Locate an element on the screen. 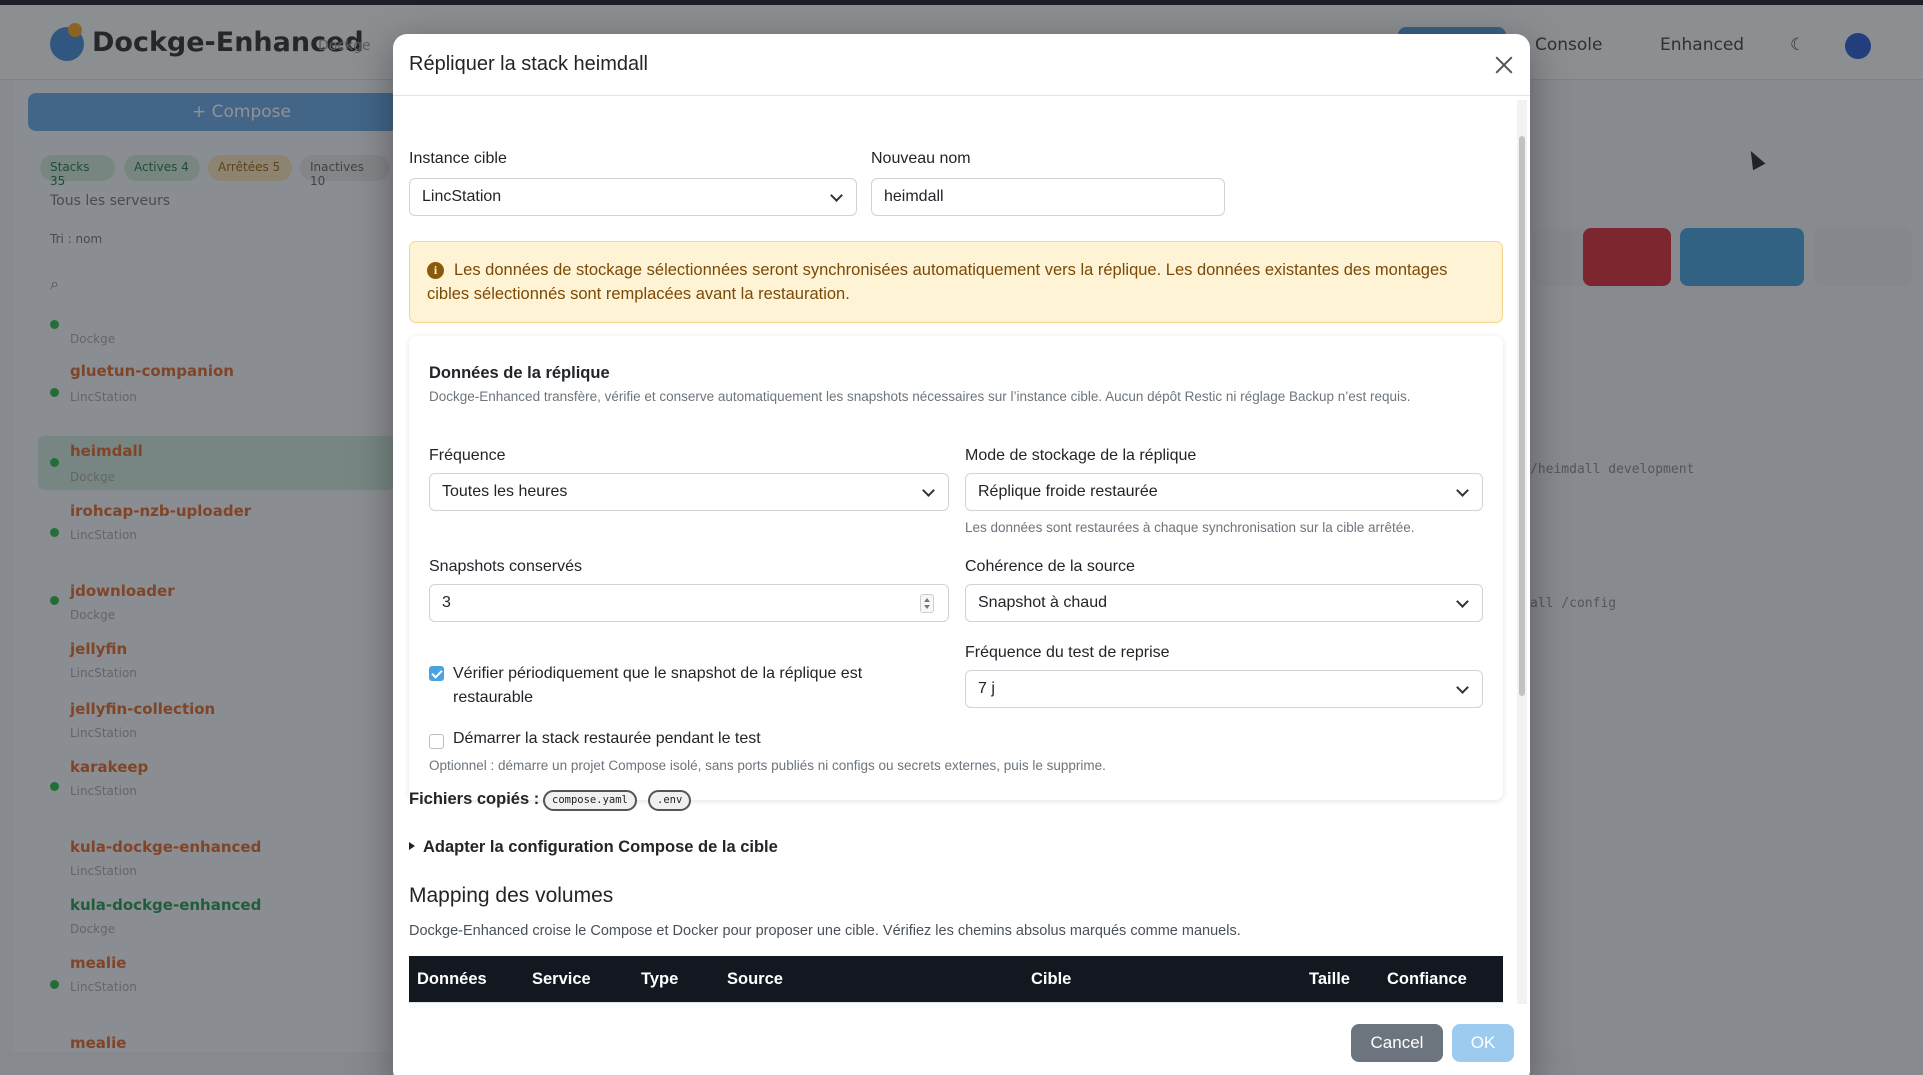 This screenshot has height=1075, width=1923. coherence-select: Snapshot à chaud is located at coordinates (1224, 603).